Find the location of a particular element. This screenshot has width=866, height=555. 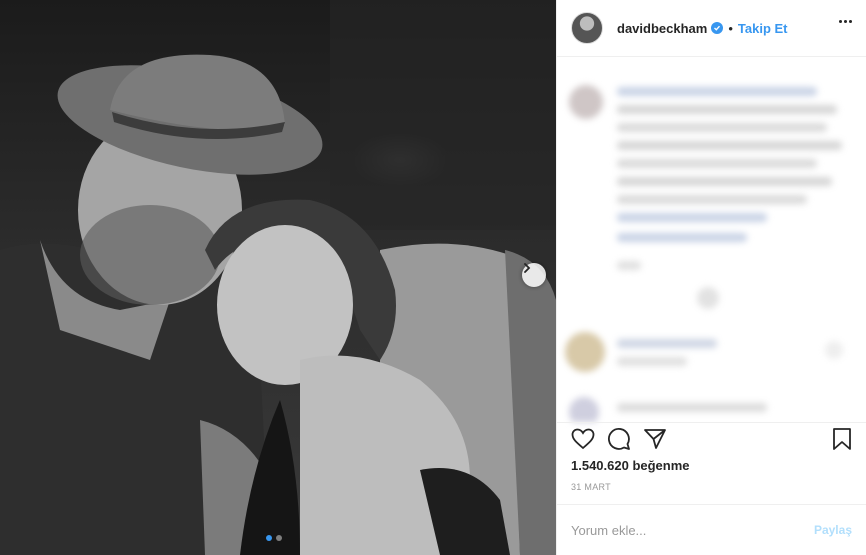

bookmark-icon is located at coordinates (842, 439).